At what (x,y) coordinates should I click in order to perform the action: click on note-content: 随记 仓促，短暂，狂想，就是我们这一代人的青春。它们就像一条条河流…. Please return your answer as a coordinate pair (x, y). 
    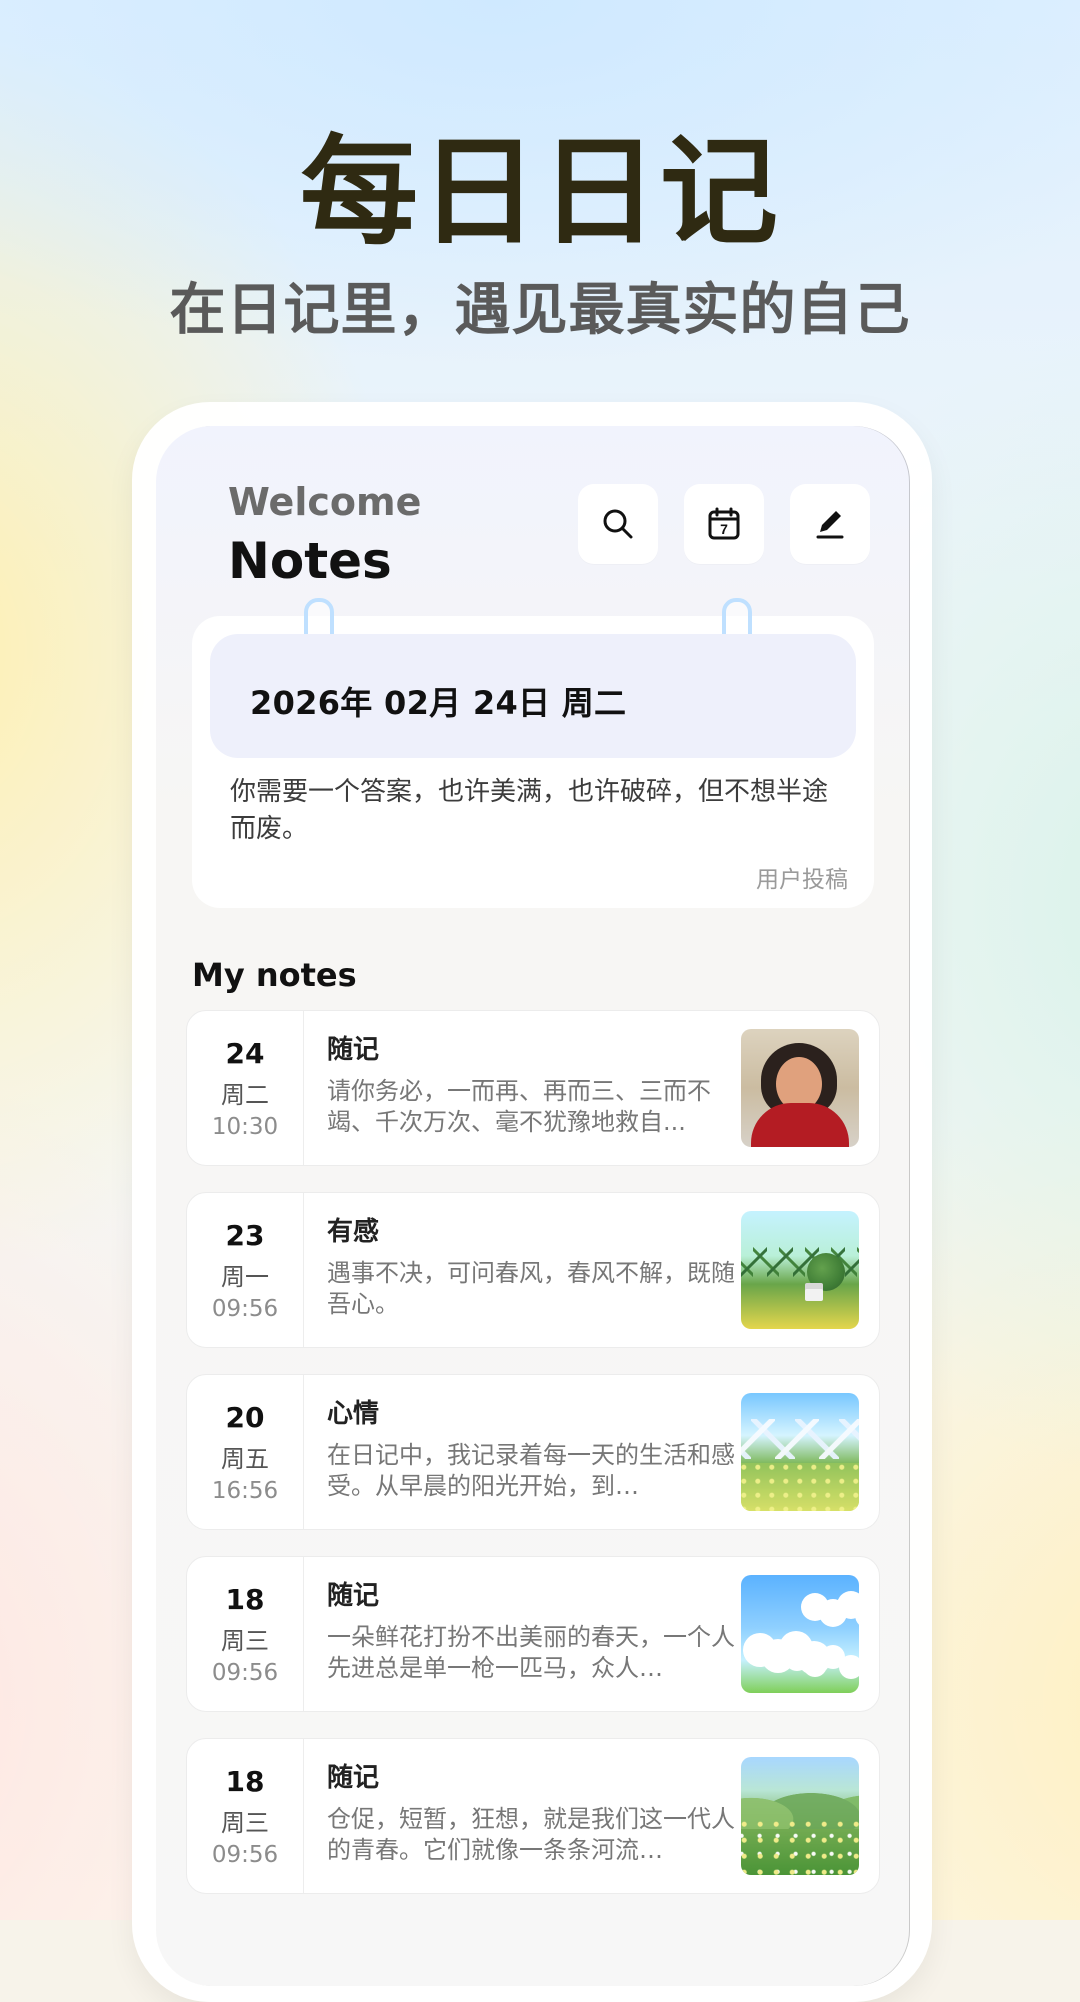
    Looking at the image, I should click on (532, 1811).